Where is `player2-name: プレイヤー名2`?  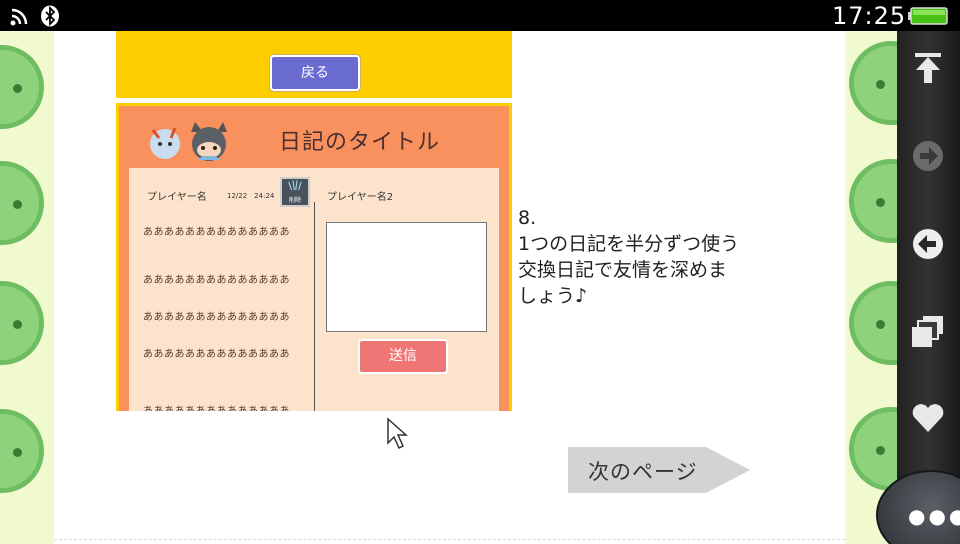 player2-name: プレイヤー名2 is located at coordinates (360, 197).